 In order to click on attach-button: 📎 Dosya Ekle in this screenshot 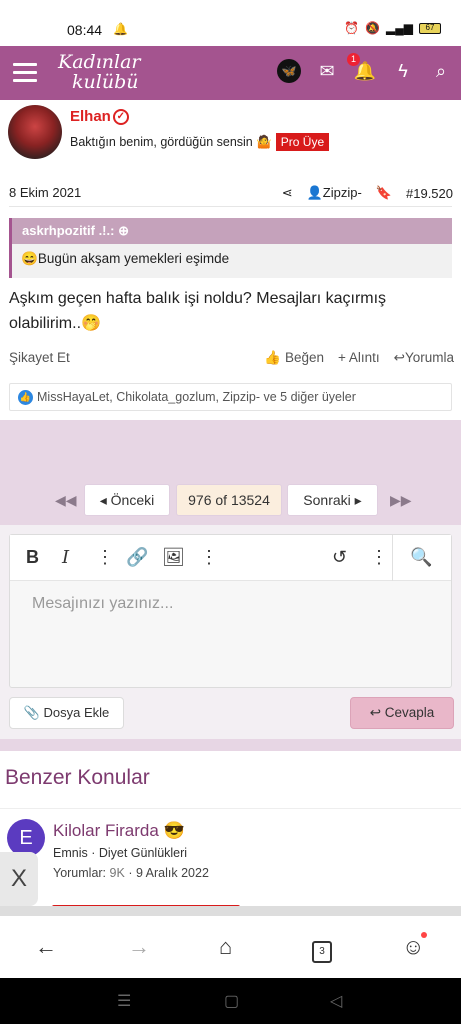, I will do `click(66, 713)`.